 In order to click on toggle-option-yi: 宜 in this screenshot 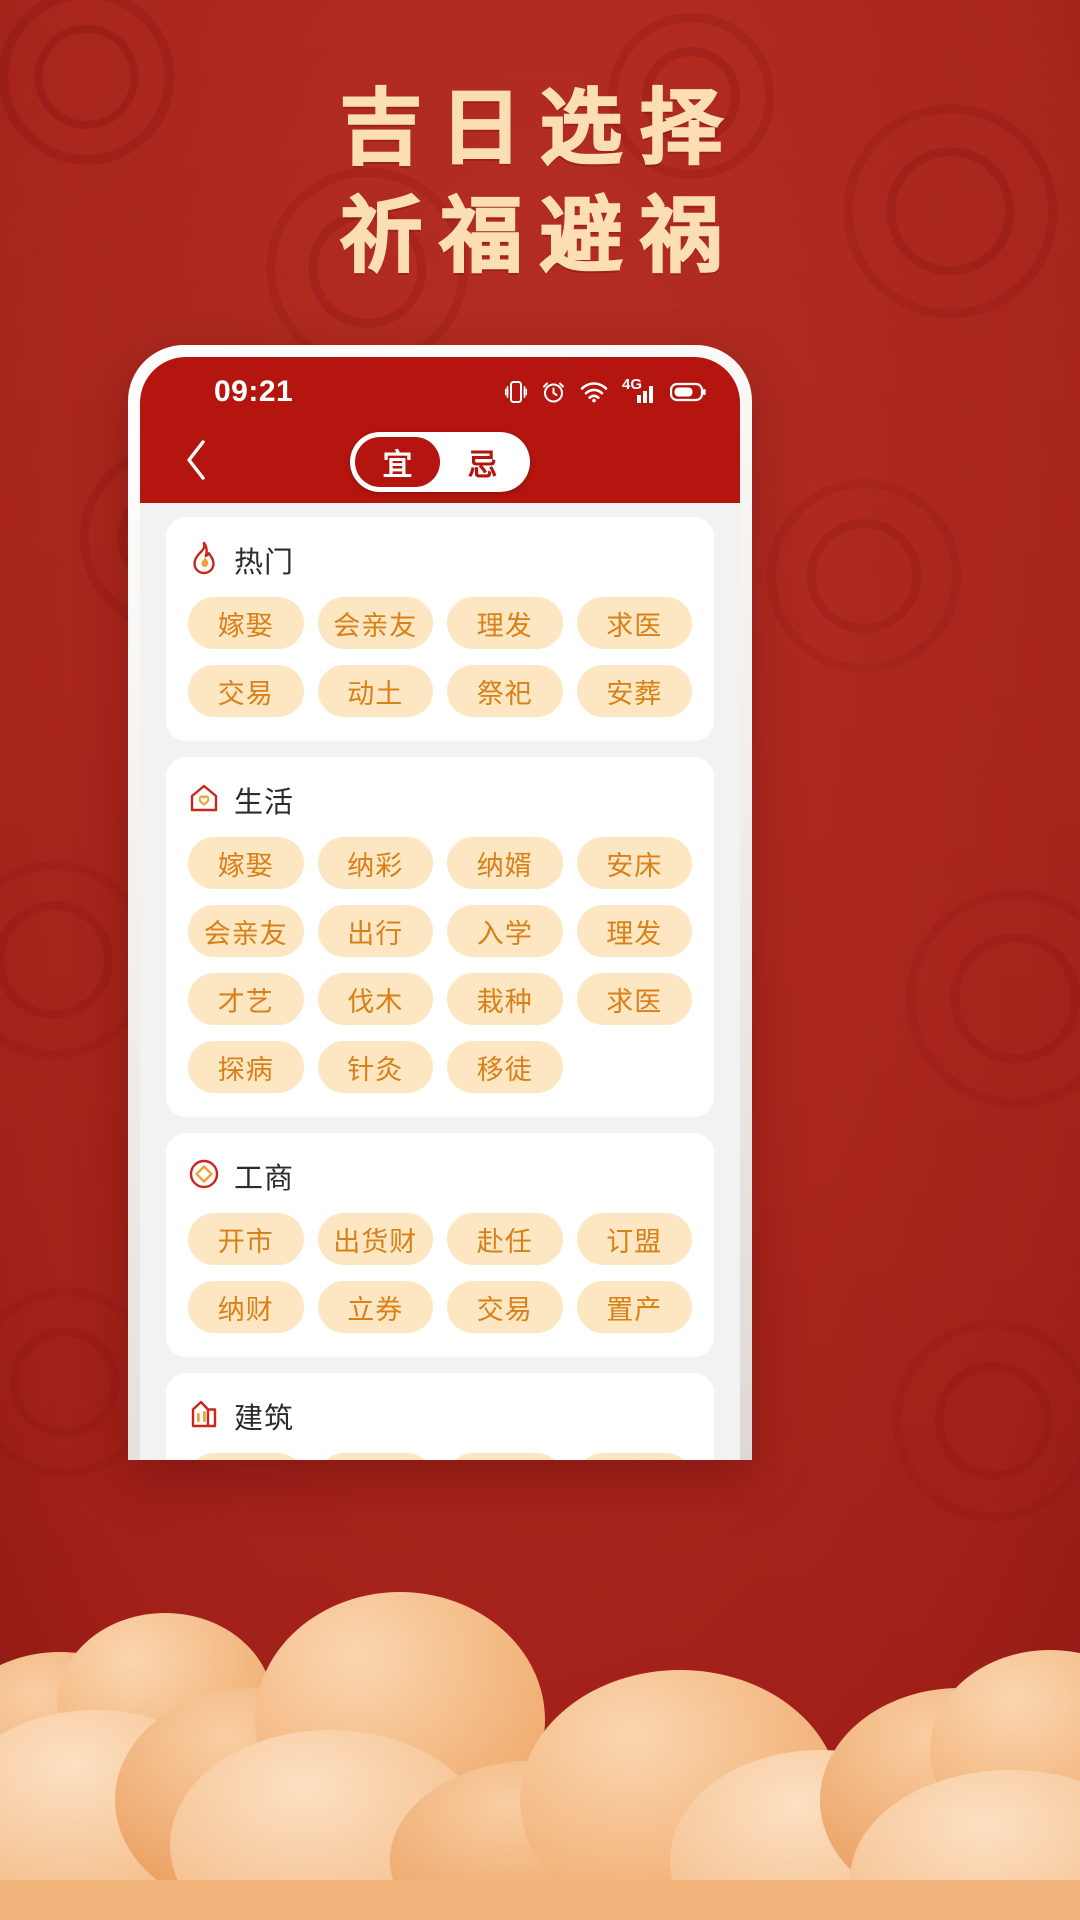, I will do `click(397, 462)`.